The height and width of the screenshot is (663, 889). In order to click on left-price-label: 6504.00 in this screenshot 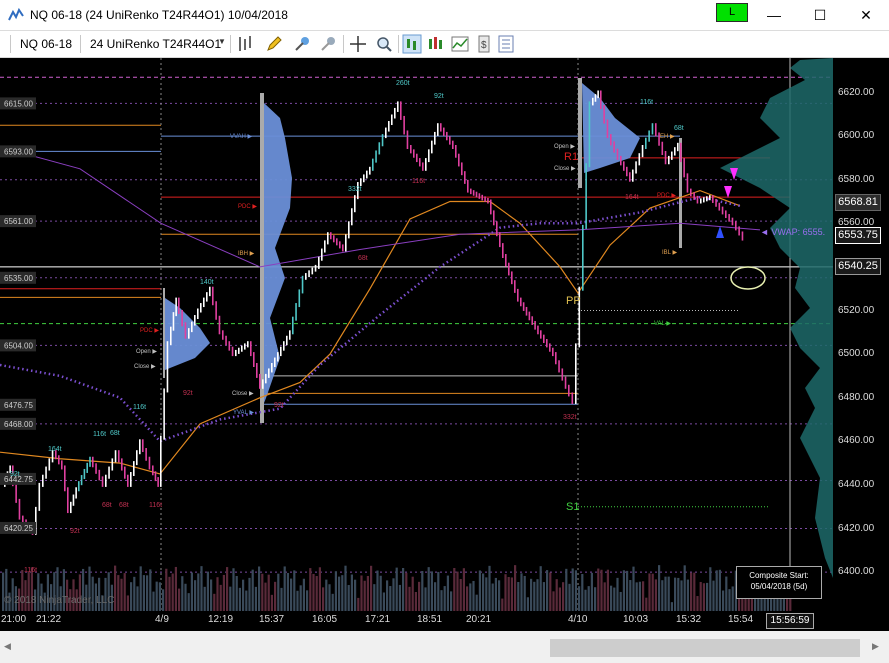, I will do `click(18, 345)`.